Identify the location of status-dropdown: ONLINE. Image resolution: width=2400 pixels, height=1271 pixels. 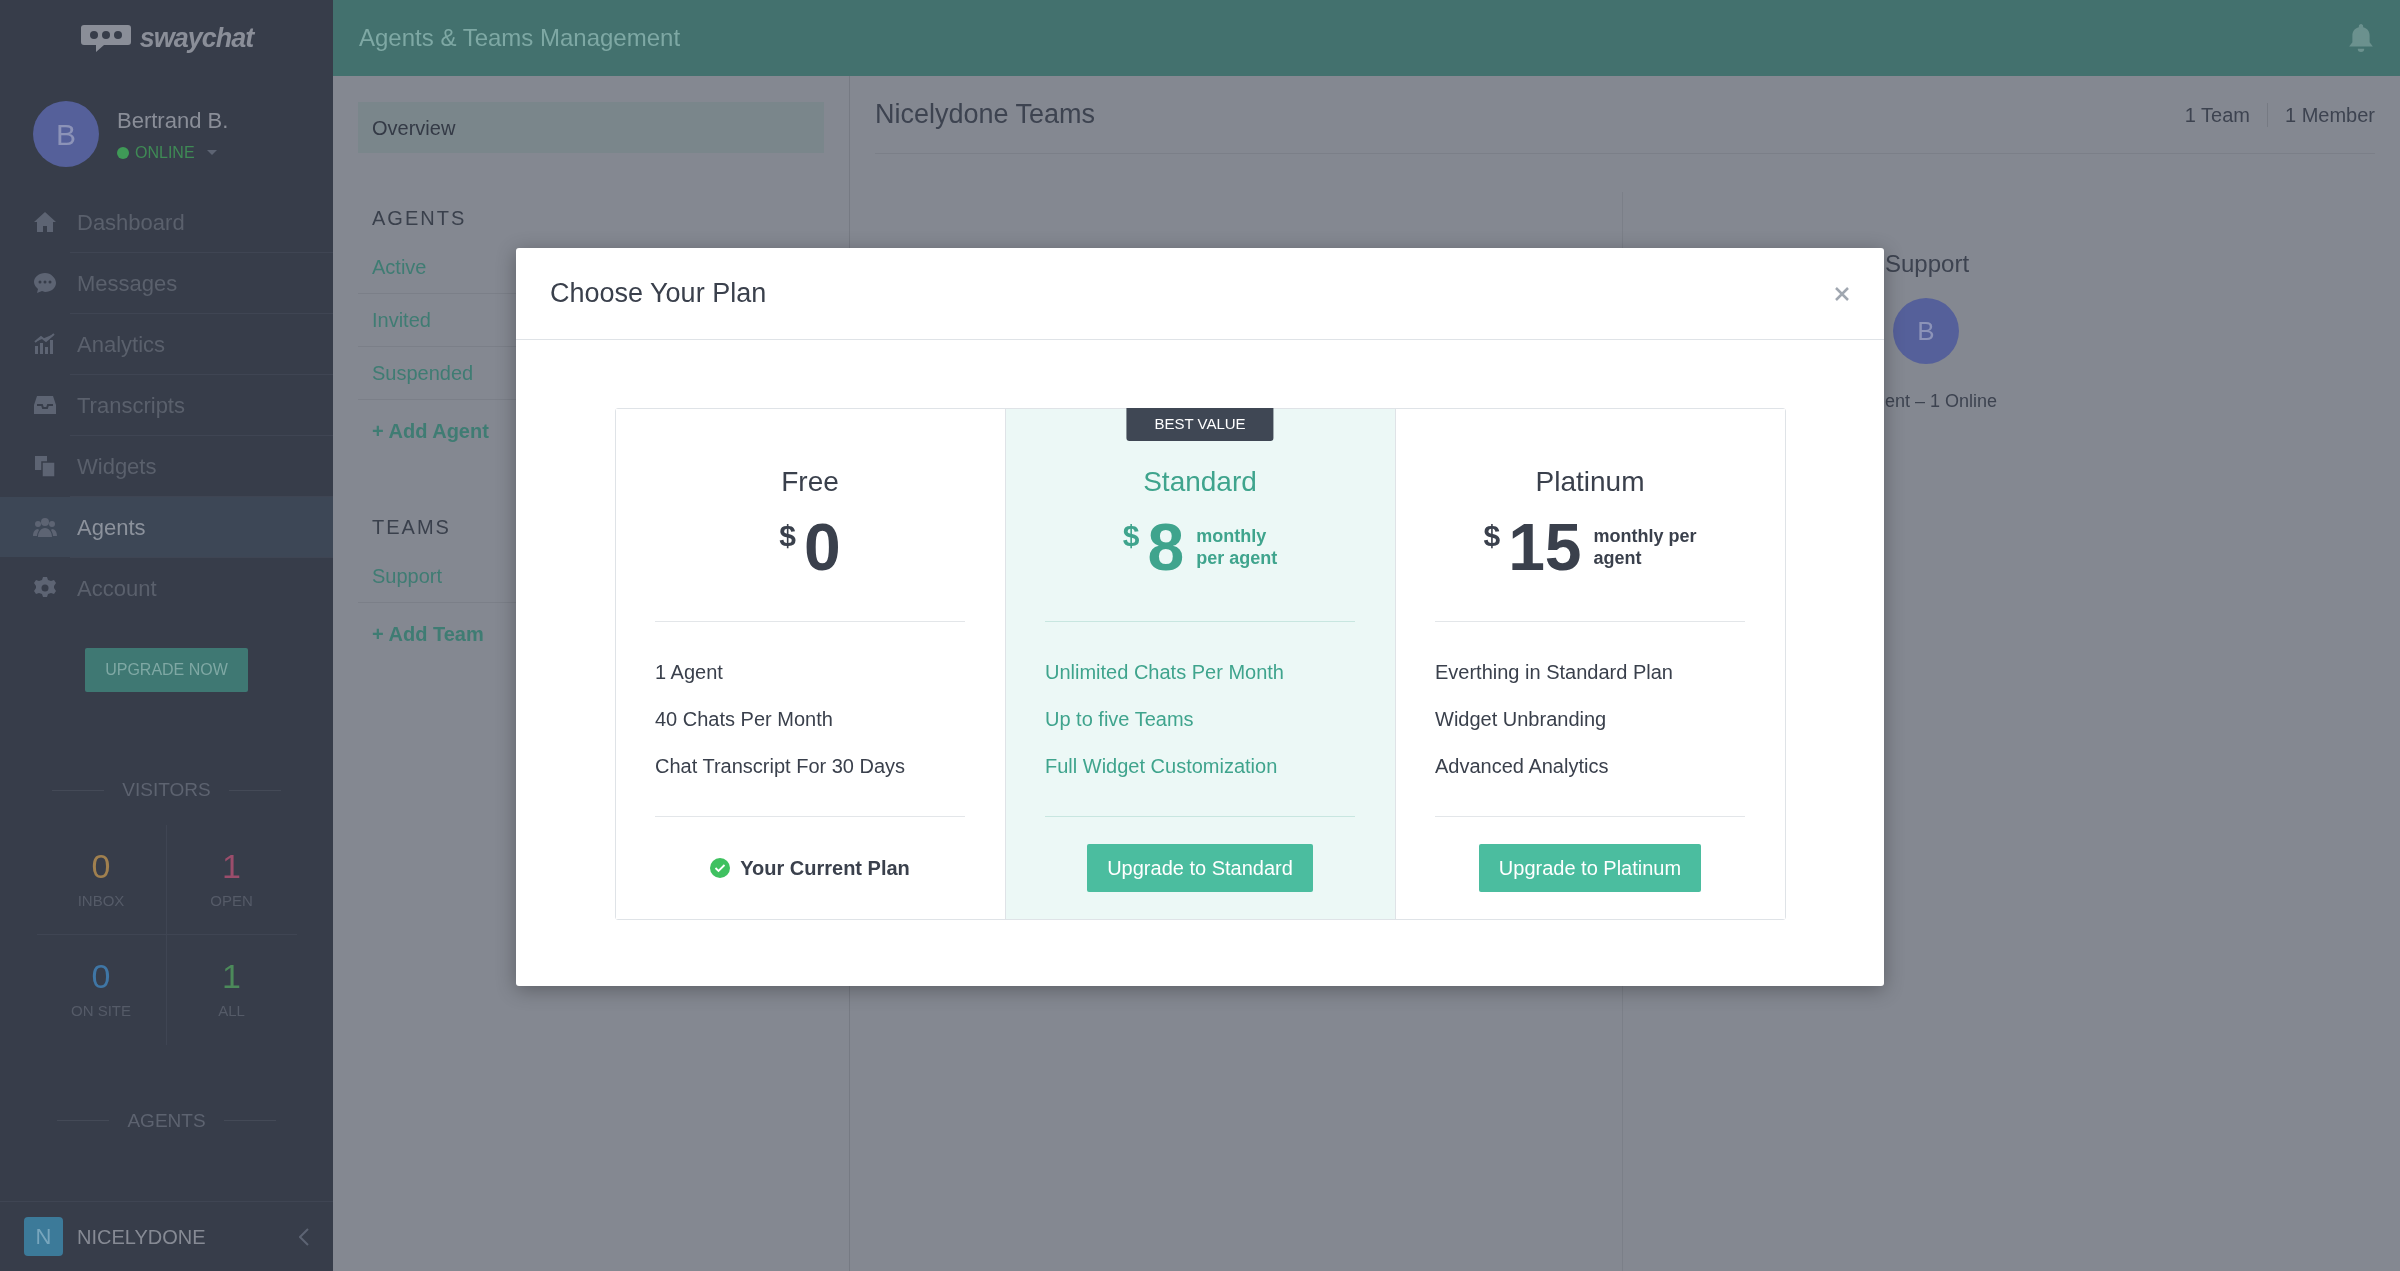
(173, 152).